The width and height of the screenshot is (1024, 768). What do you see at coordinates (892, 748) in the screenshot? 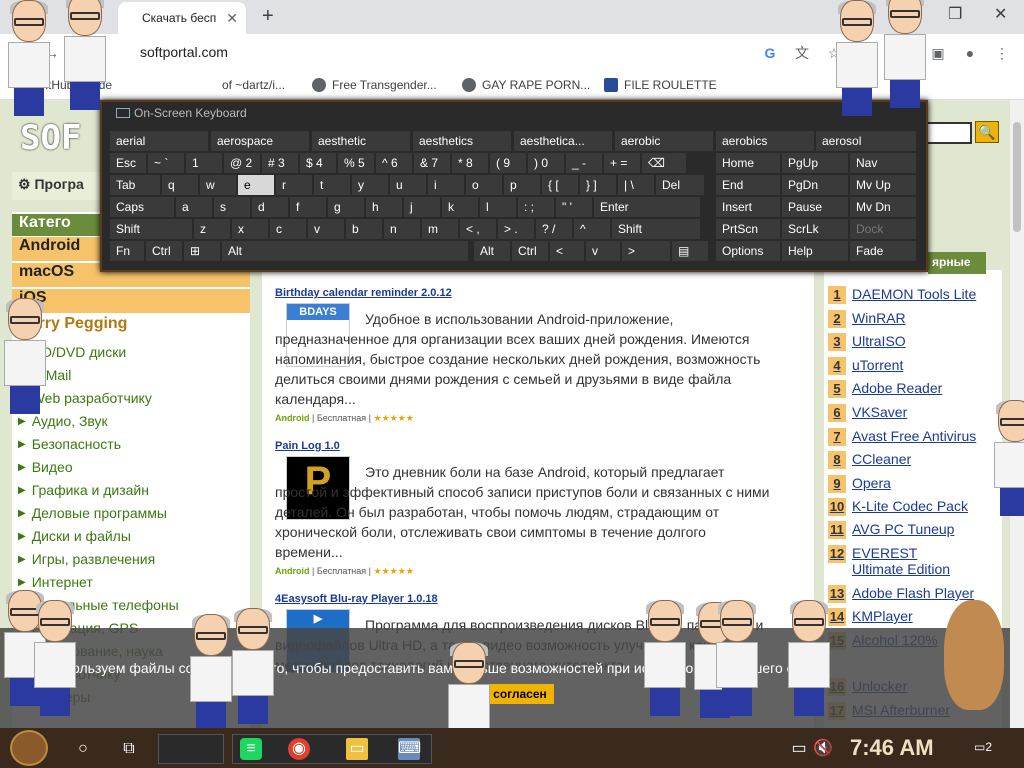
I see `clock: 7:46 AM` at bounding box center [892, 748].